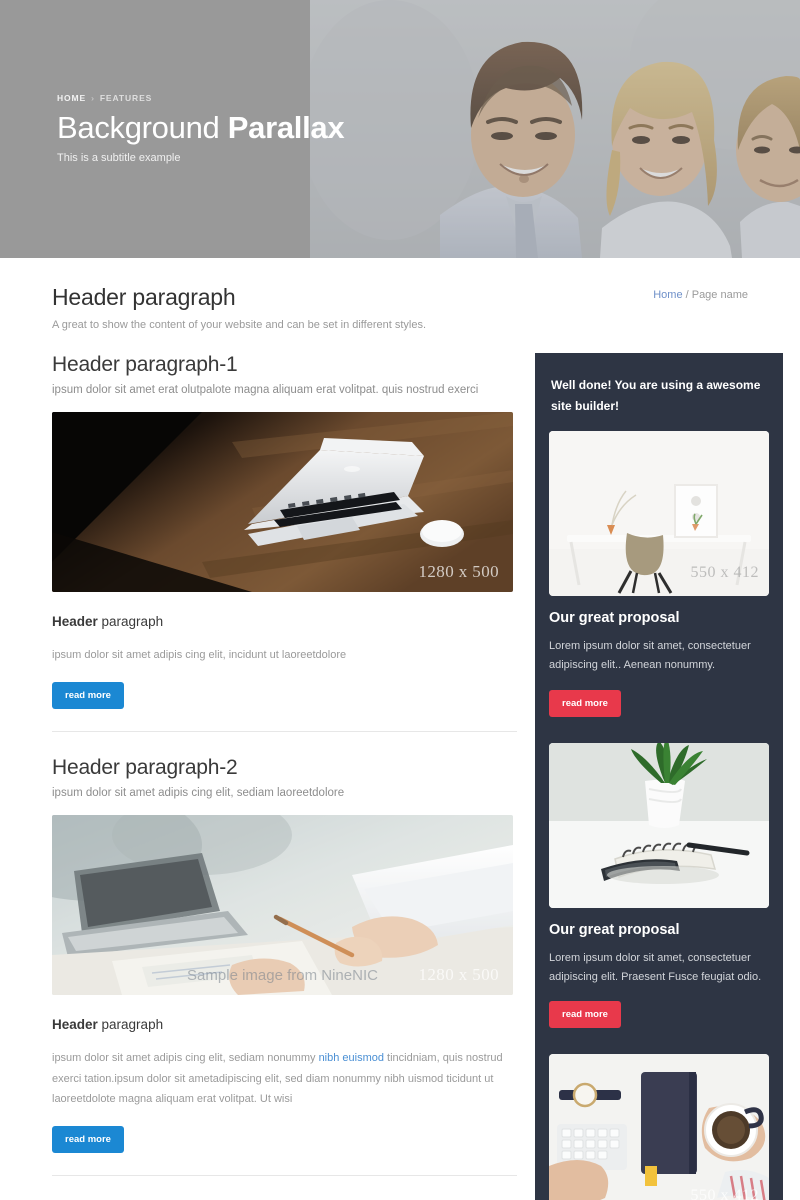  Describe the element at coordinates (200, 98) in the screenshot. I see `hero-breadcrumb: HOME › FEATURES` at that location.